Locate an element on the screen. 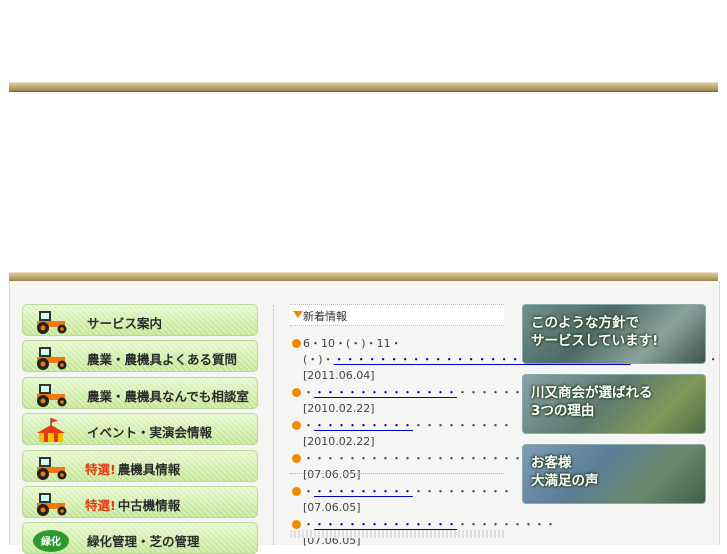  nav-item-machinery: 特選! 農機具情報 is located at coordinates (140, 466).